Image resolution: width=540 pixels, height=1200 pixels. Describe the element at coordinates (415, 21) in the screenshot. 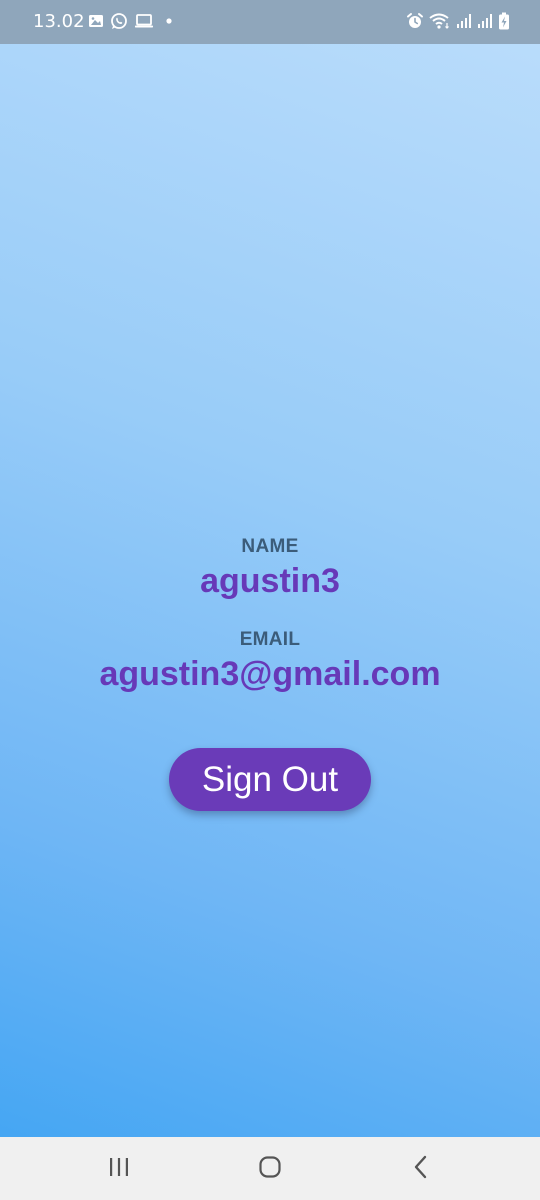

I see `alarm-icon` at that location.